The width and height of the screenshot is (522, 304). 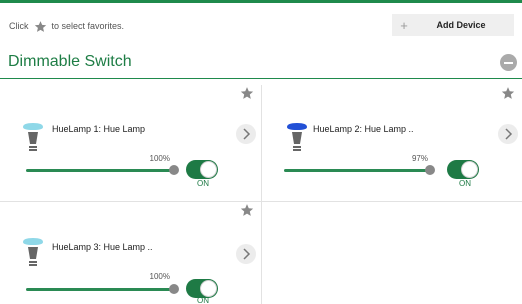 I want to click on plus-icon: +, so click(x=404, y=25).